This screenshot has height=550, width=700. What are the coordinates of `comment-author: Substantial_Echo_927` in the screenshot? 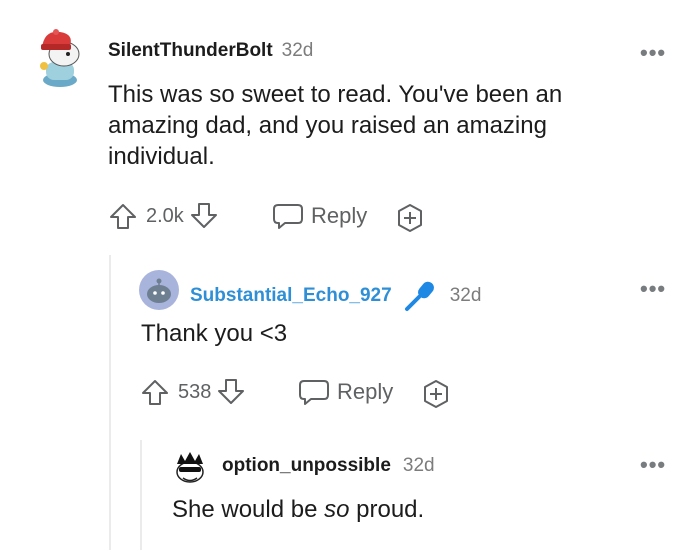 It's located at (291, 296).